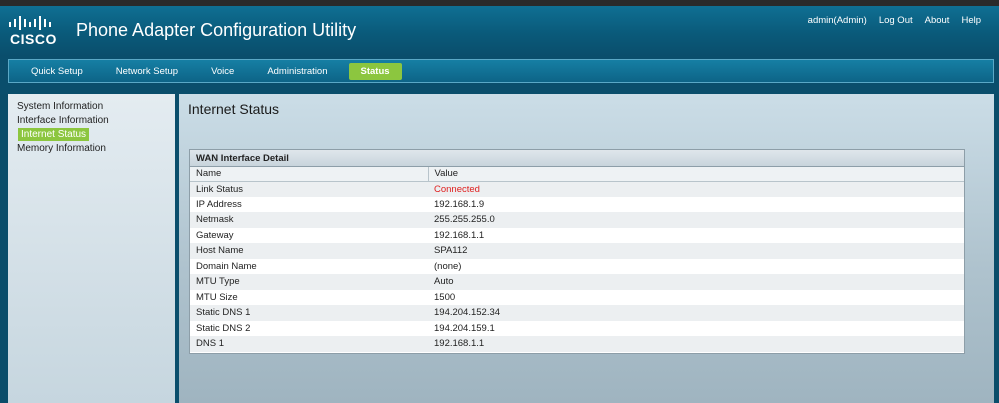  What do you see at coordinates (696, 282) in the screenshot?
I see `row-value: Auto` at bounding box center [696, 282].